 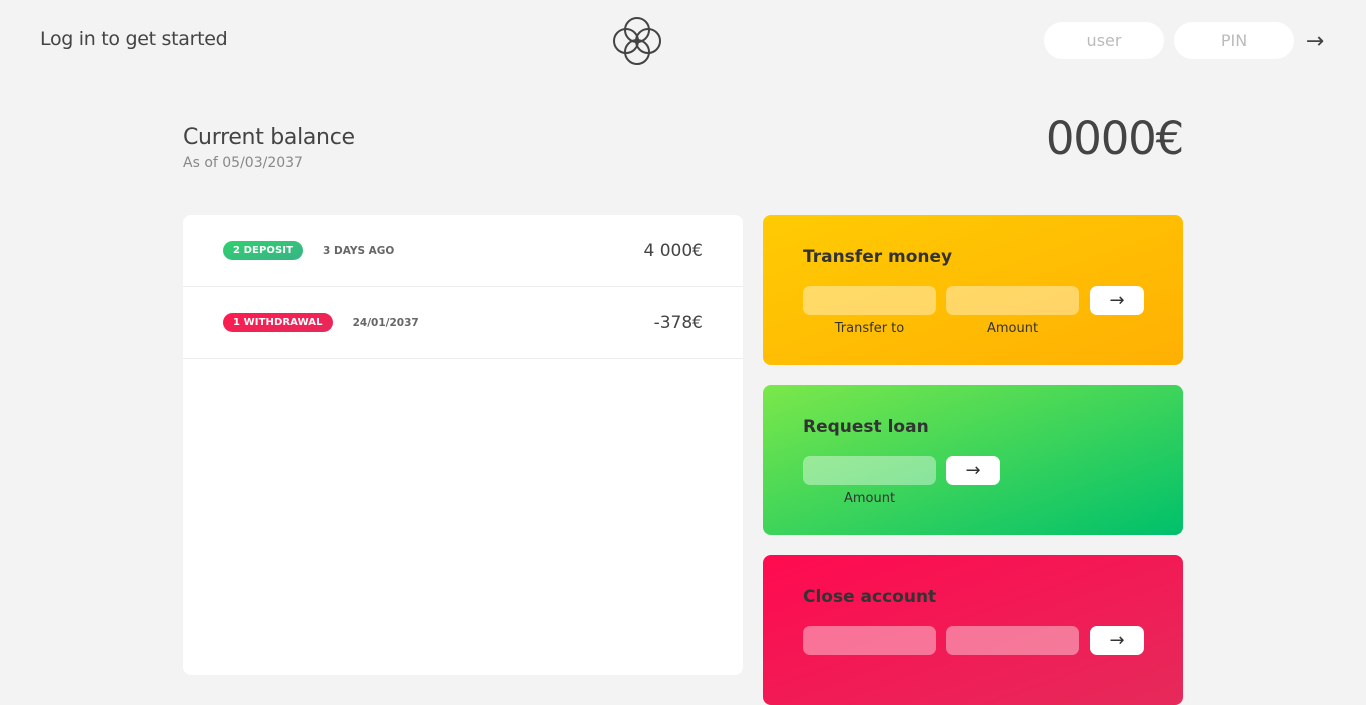 I want to click on transfer-submit-button: →, so click(x=1117, y=300).